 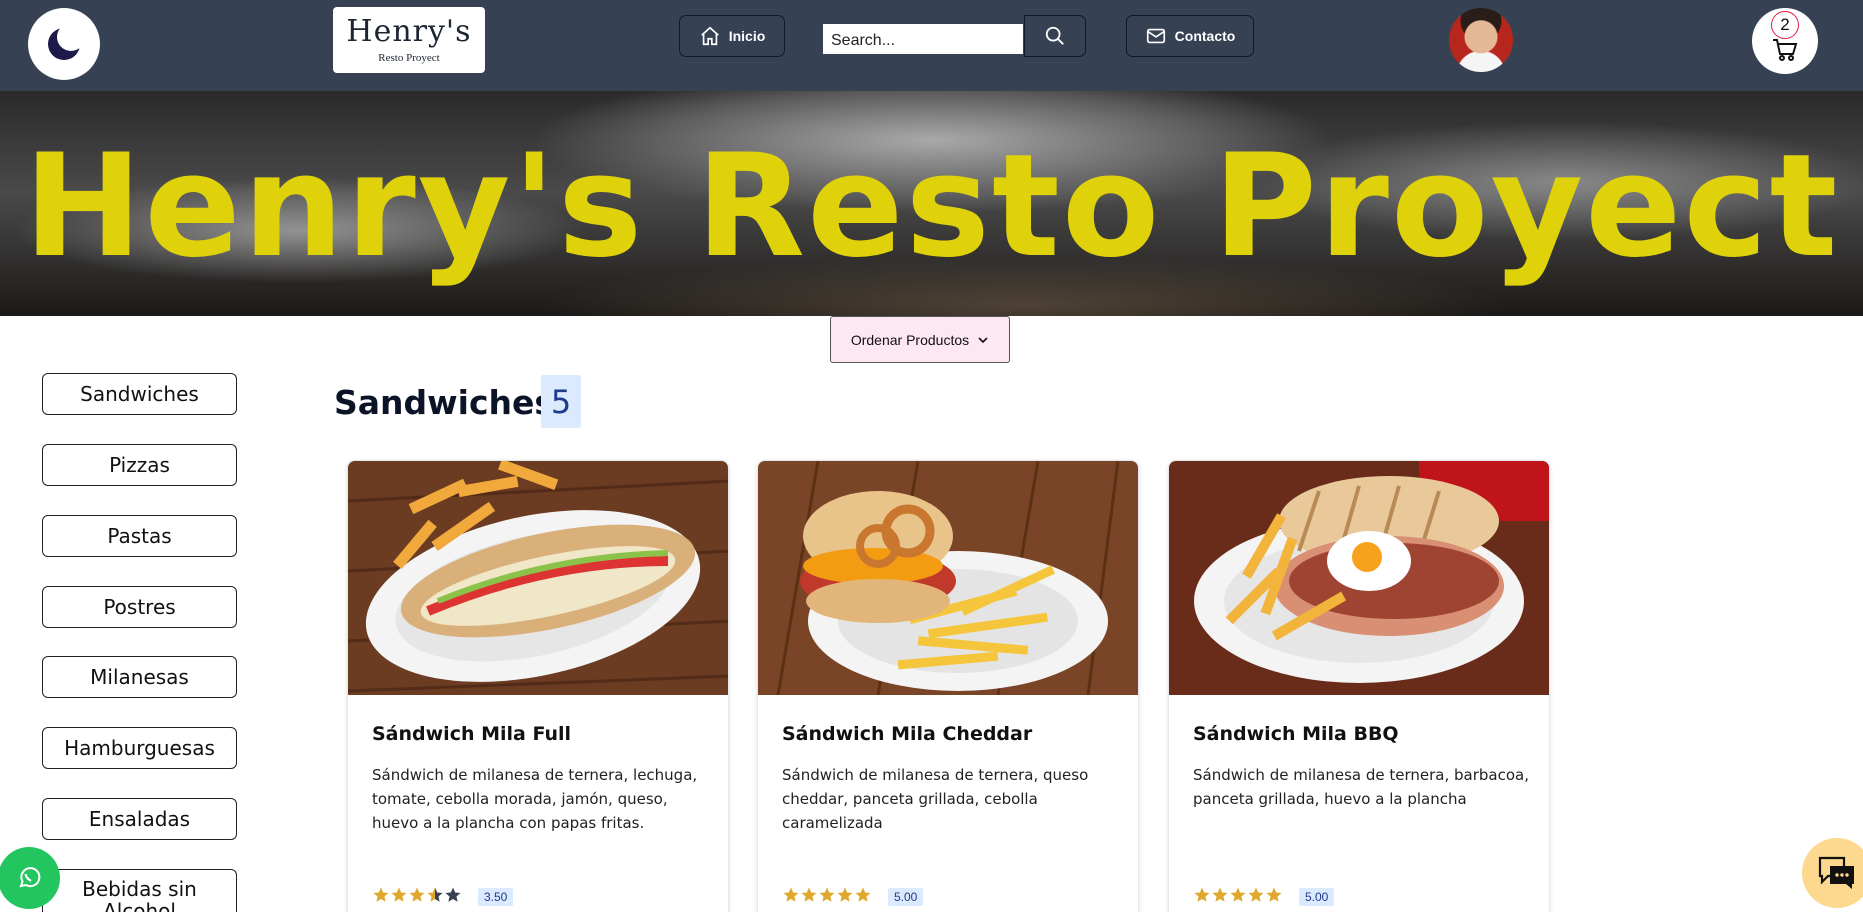 I want to click on section-title: Sandwiches, so click(x=444, y=402).